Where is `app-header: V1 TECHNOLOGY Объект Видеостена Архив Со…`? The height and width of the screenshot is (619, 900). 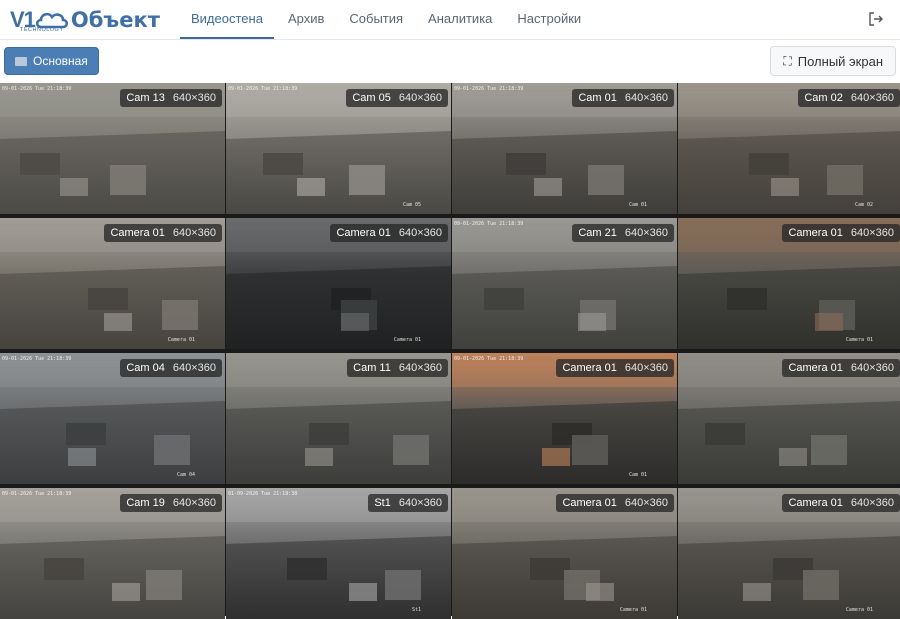 app-header: V1 TECHNOLOGY Объект Видеостена Архив Со… is located at coordinates (450, 20).